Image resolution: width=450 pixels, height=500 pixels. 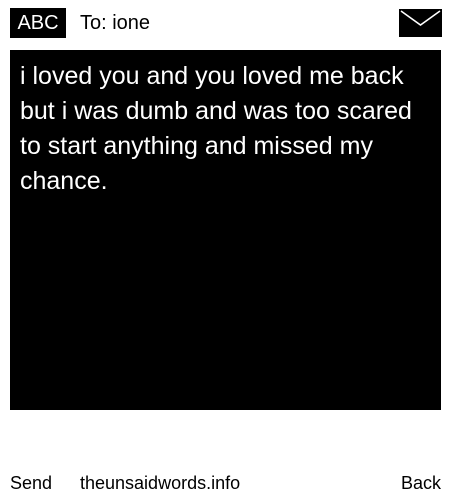 I want to click on envelope-icon, so click(x=420, y=23).